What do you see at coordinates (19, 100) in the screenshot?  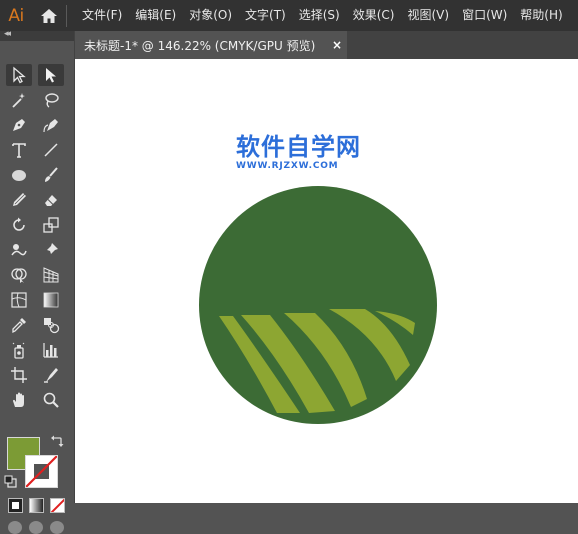 I see `magic-wand-icon` at bounding box center [19, 100].